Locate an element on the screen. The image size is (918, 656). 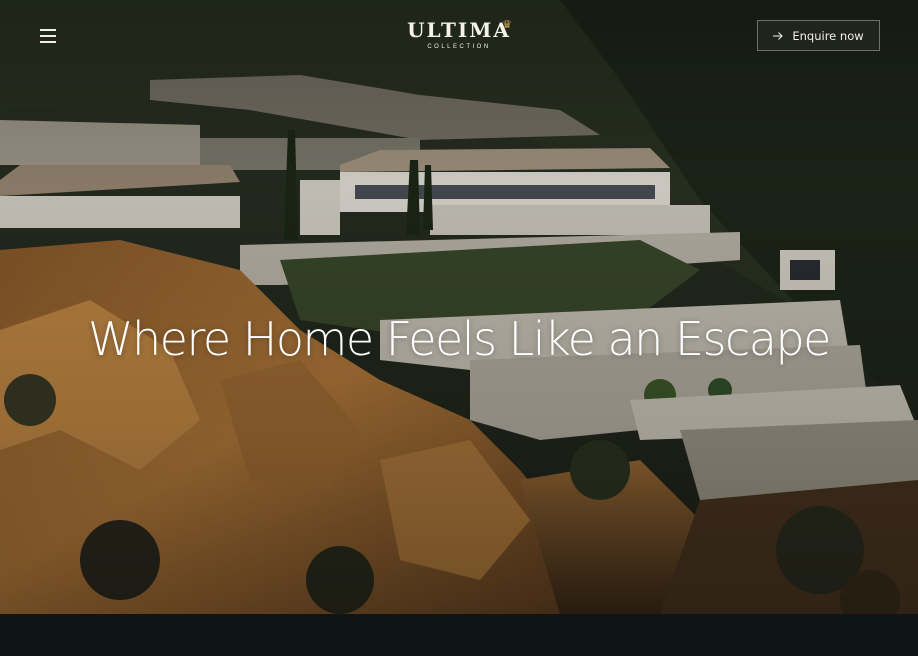
enquire-now-button: Enquire now is located at coordinates (818, 35).